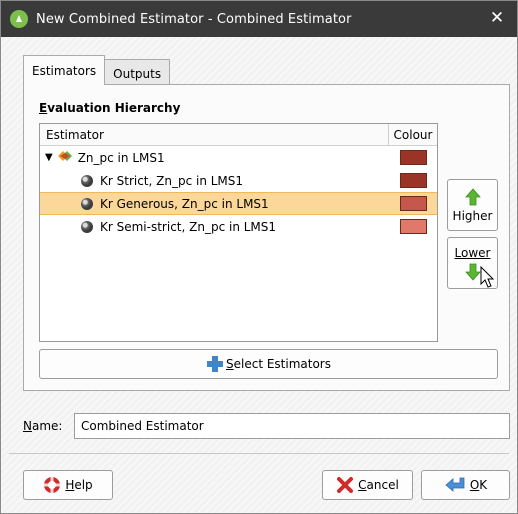 The height and width of the screenshot is (514, 518). I want to click on ok-button: OK, so click(465, 485).